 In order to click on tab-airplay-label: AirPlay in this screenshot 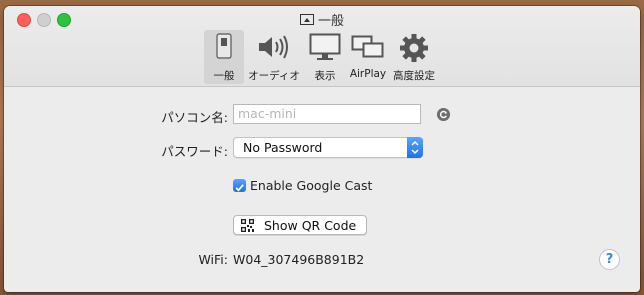, I will do `click(368, 74)`.